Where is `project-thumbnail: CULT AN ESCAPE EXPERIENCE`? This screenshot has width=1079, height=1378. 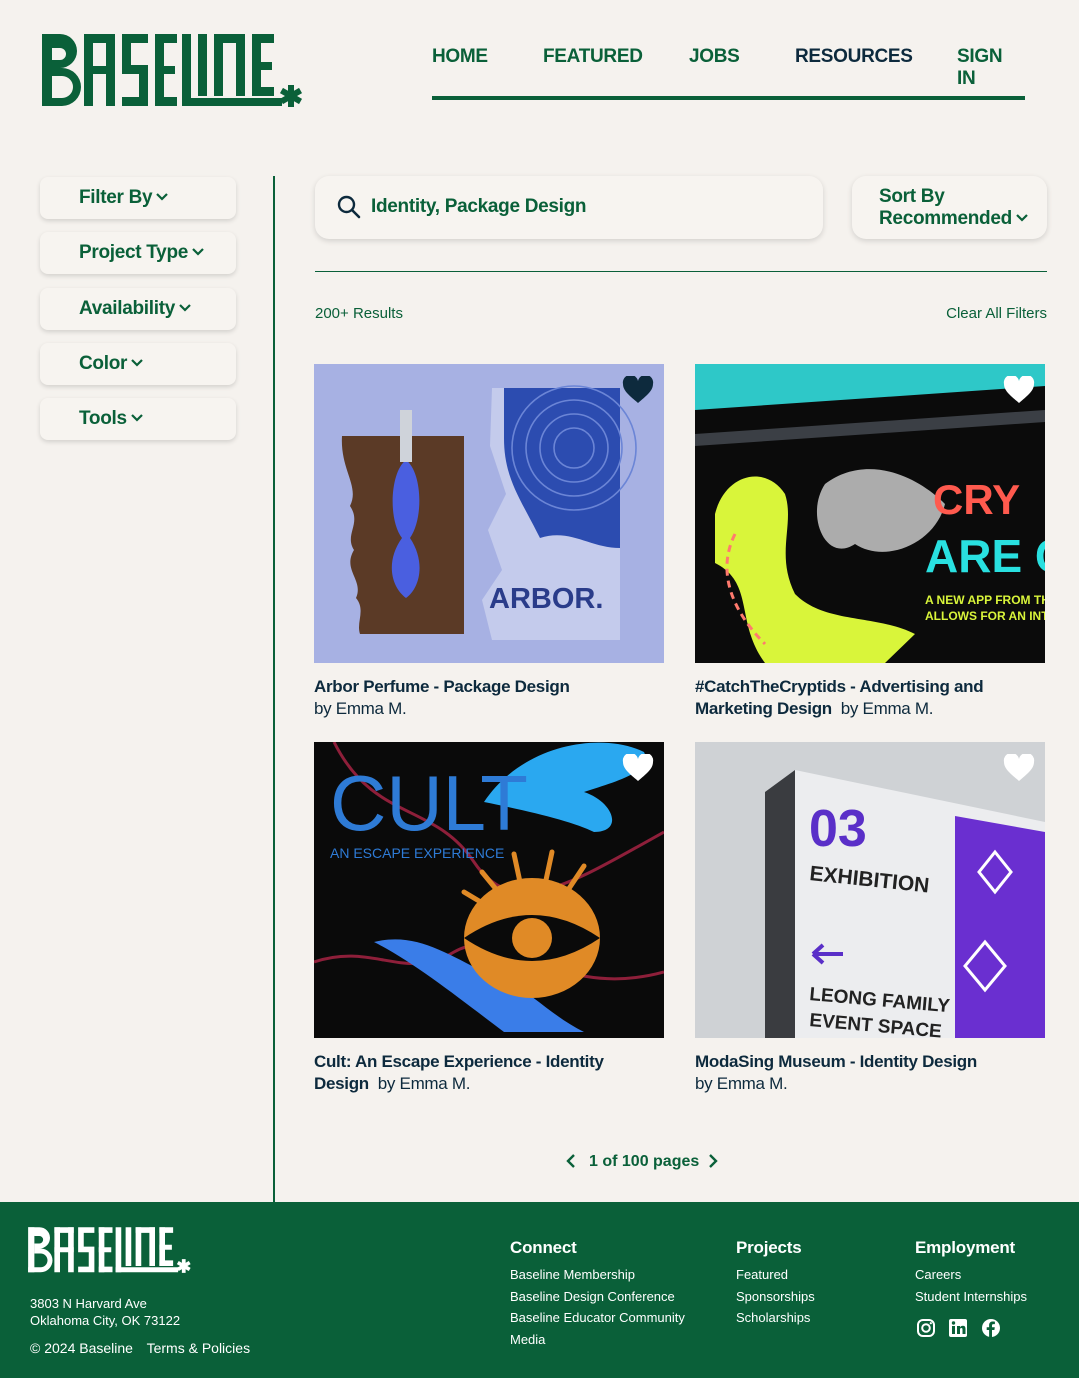 project-thumbnail: CULT AN ESCAPE EXPERIENCE is located at coordinates (489, 890).